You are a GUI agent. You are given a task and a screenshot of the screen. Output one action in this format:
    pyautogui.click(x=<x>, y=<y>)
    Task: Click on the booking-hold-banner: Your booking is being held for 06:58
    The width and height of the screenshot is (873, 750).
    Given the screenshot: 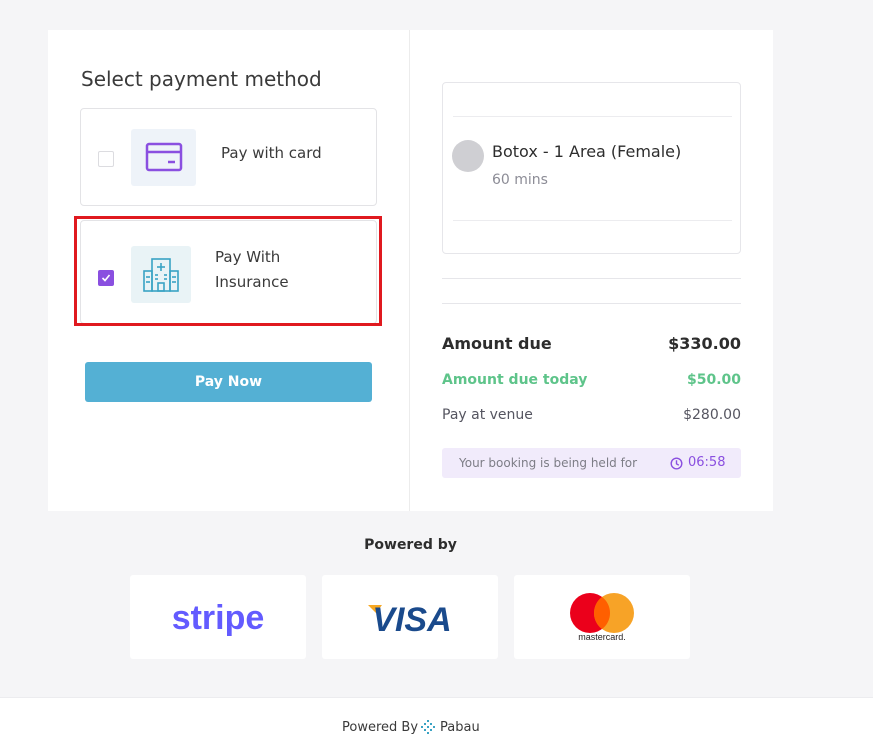 What is the action you would take?
    pyautogui.click(x=591, y=463)
    